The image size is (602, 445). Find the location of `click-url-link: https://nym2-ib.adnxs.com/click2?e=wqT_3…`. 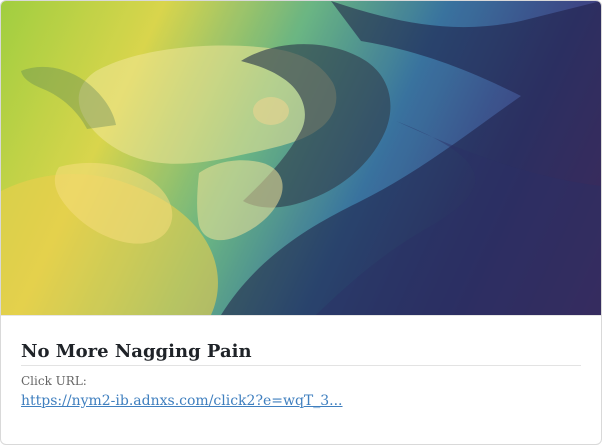

click-url-link: https://nym2-ib.adnxs.com/click2?e=wqT_3… is located at coordinates (182, 401).